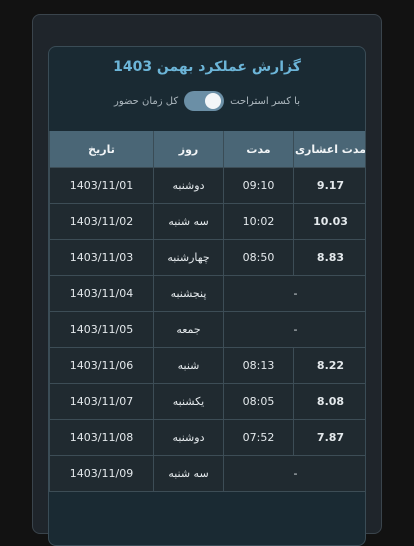  I want to click on cell-day: جمعه, so click(188, 329).